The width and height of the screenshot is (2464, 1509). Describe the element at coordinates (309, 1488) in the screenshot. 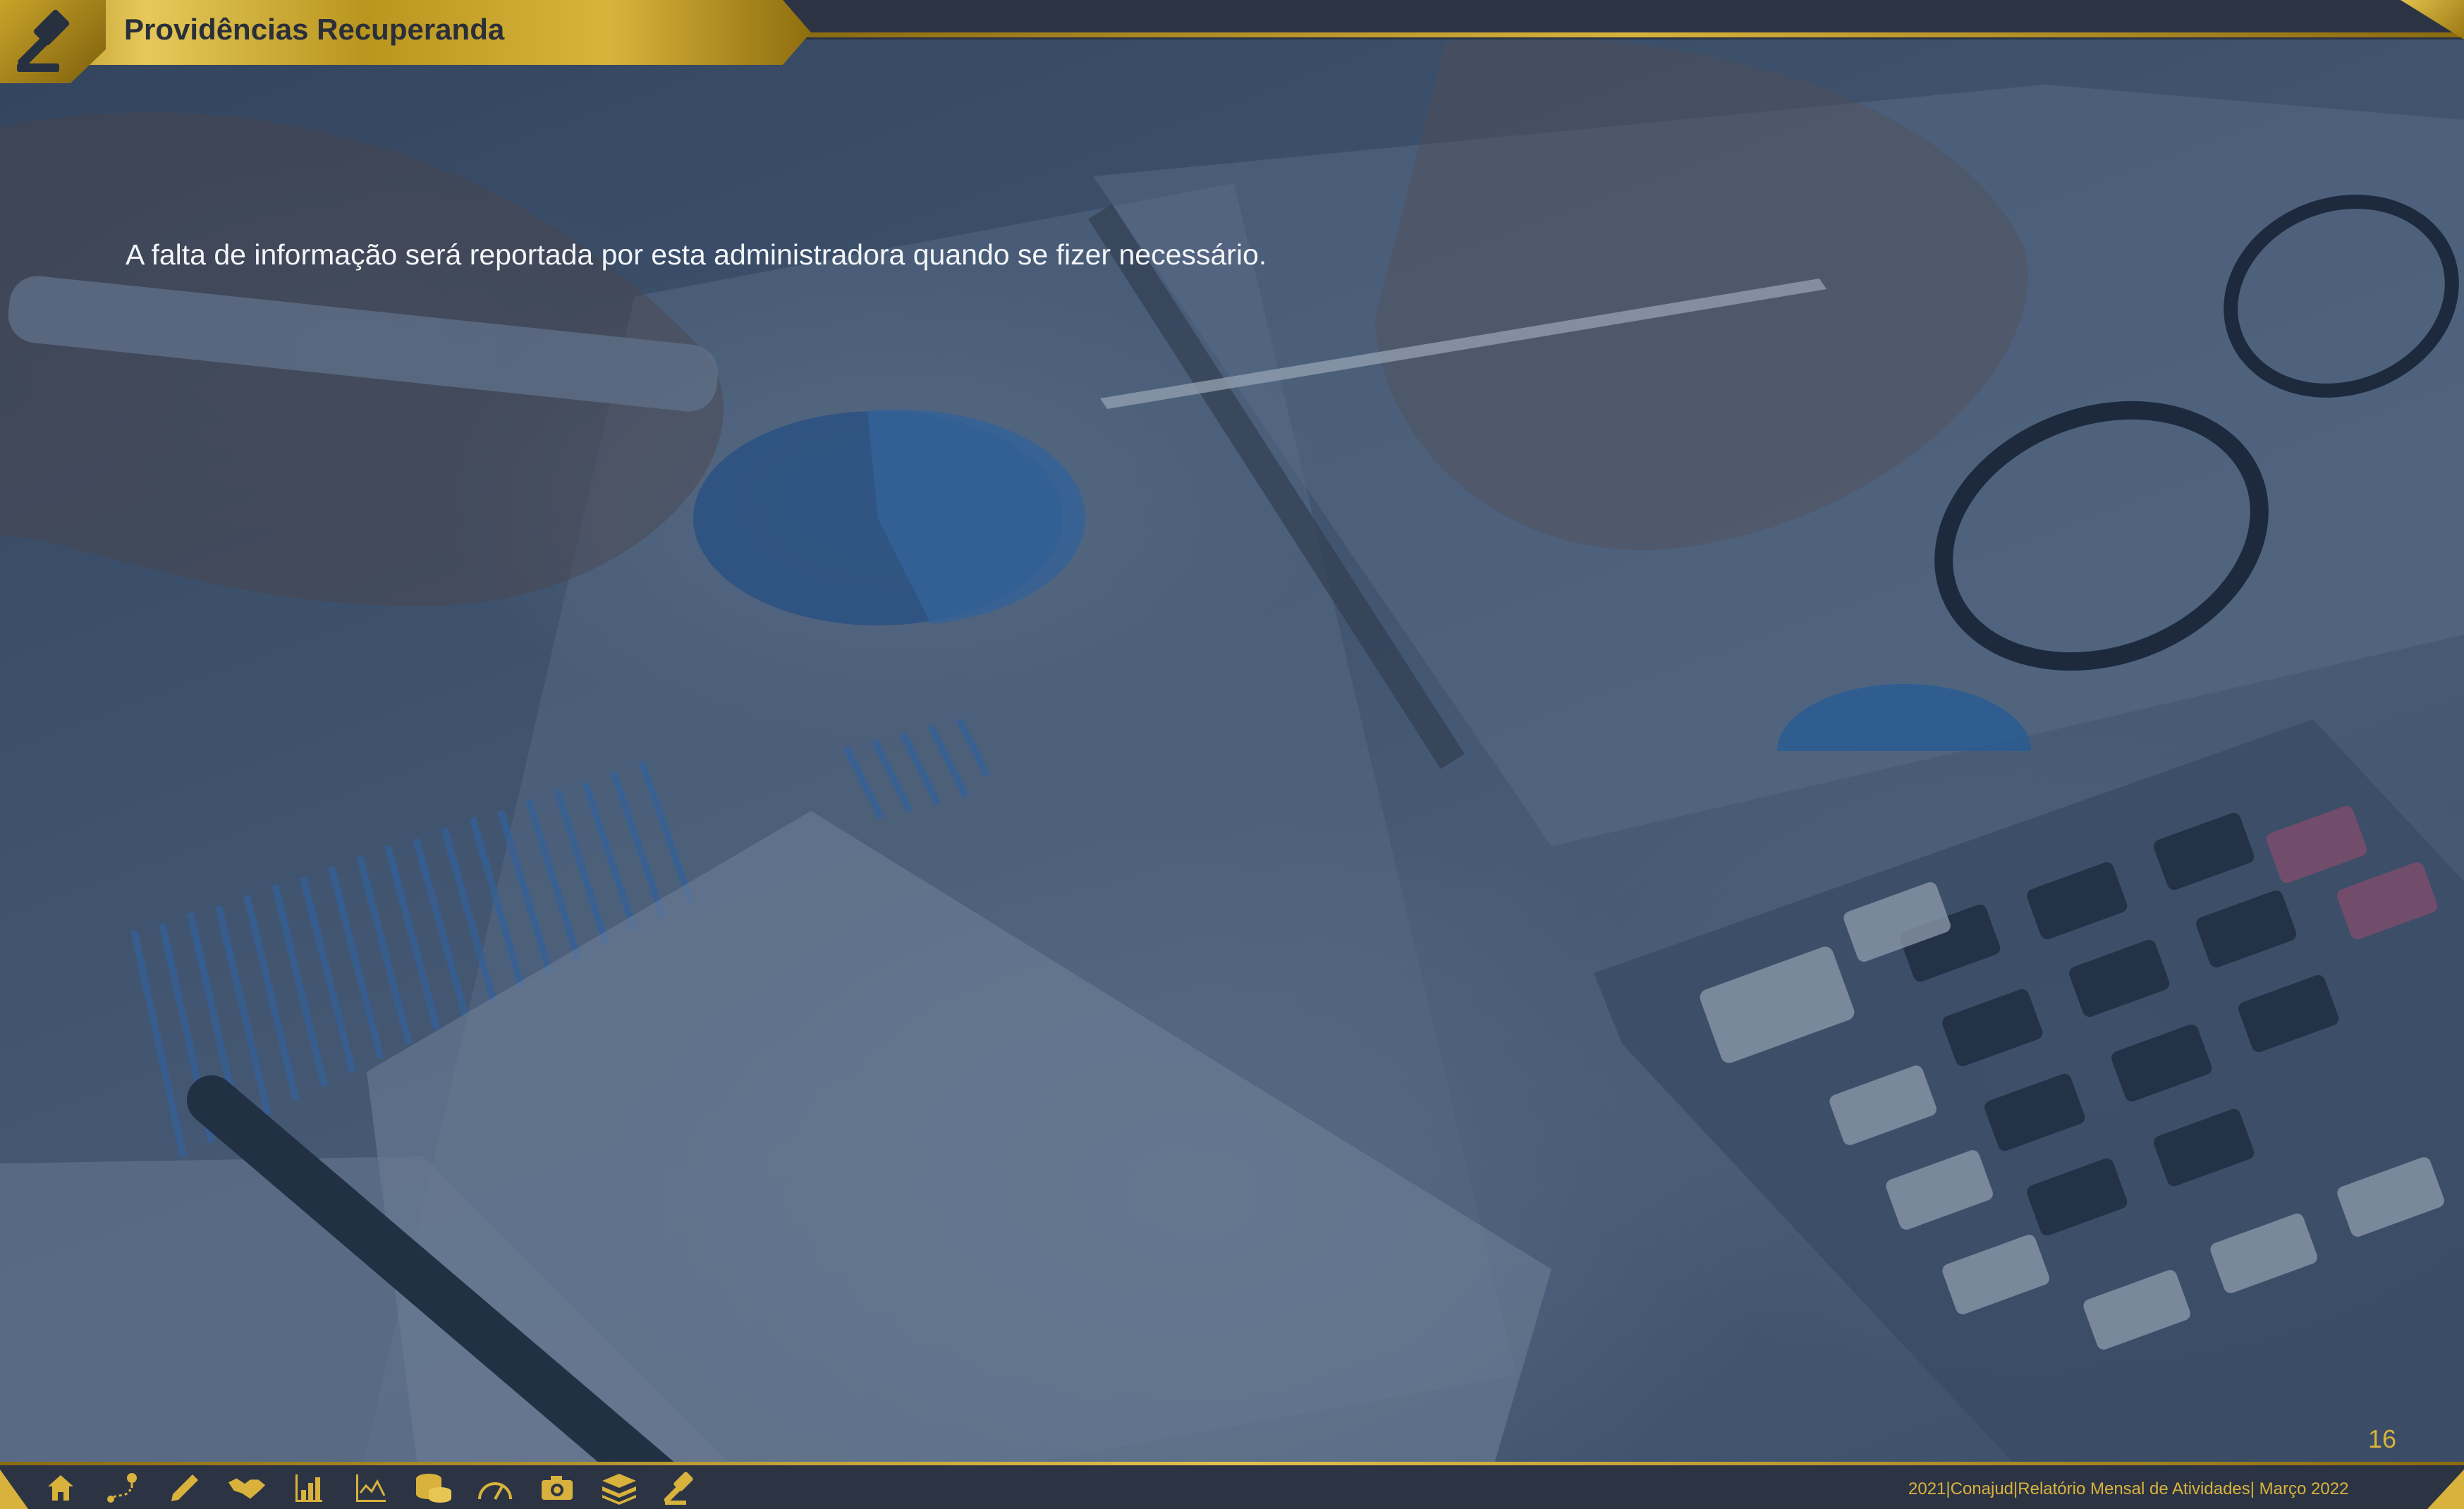

I see `bar-chart-icon` at that location.